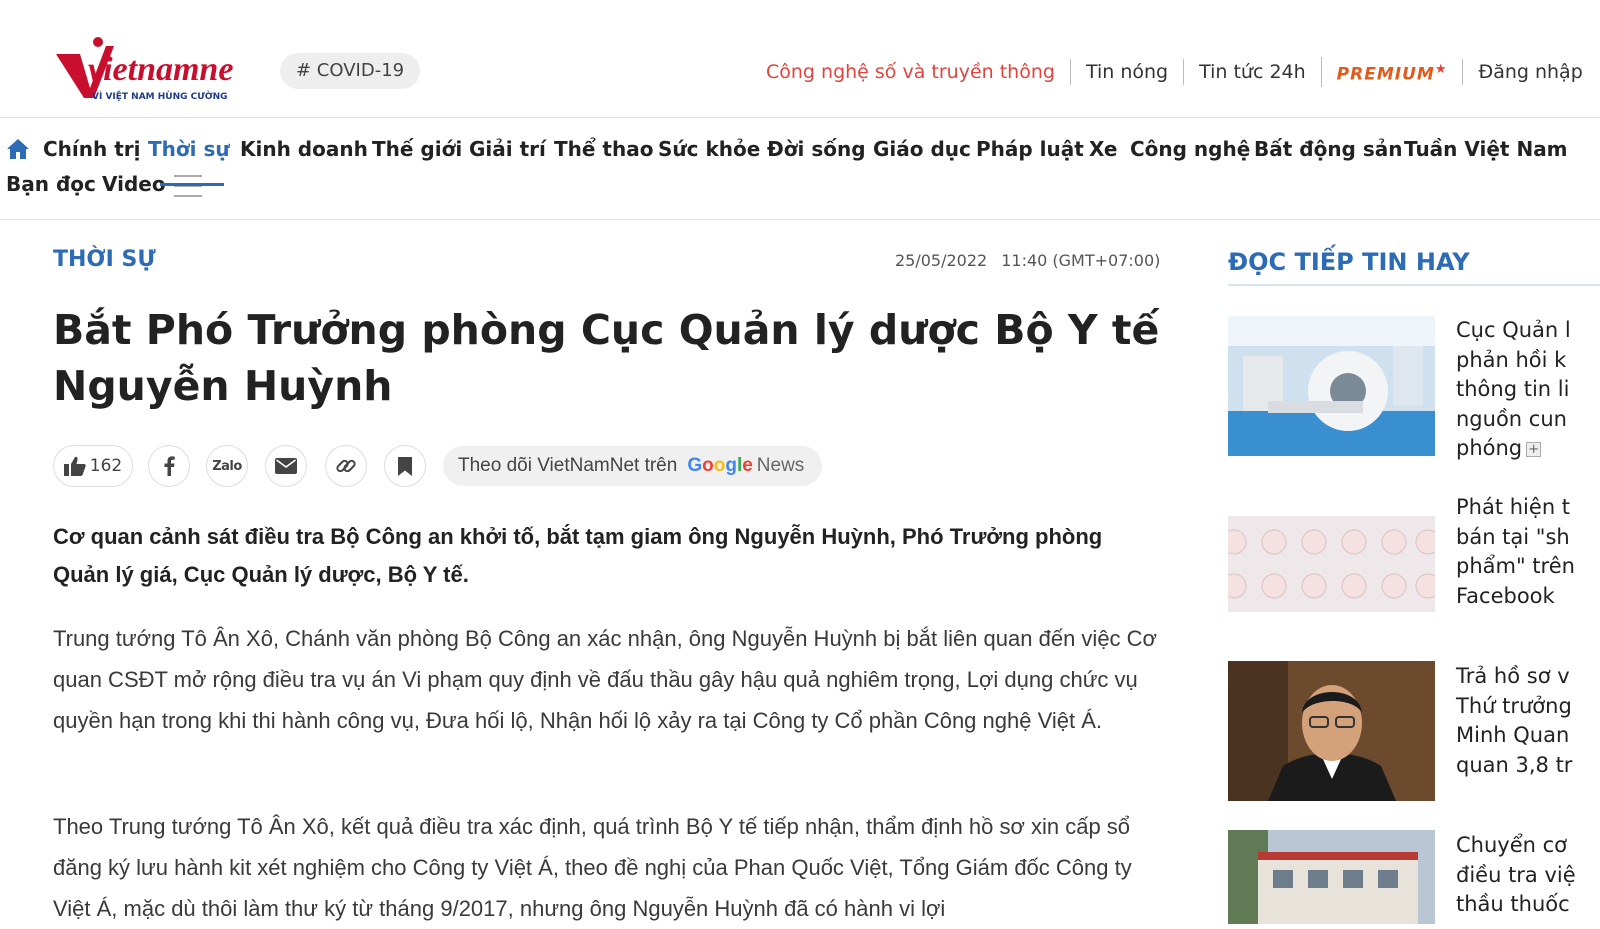 Image resolution: width=1600 pixels, height=929 pixels. Describe the element at coordinates (1512, 845) in the screenshot. I see `sidebar-item-4-line: Chuyển cơ` at that location.